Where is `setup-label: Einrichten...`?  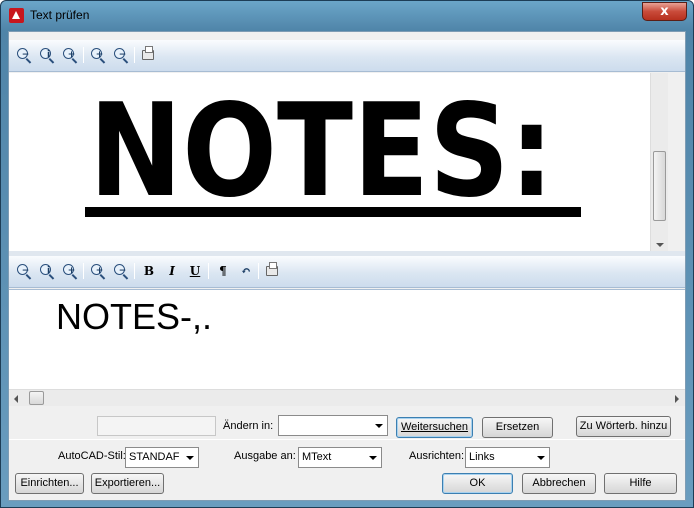 setup-label: Einrichten... is located at coordinates (49, 483).